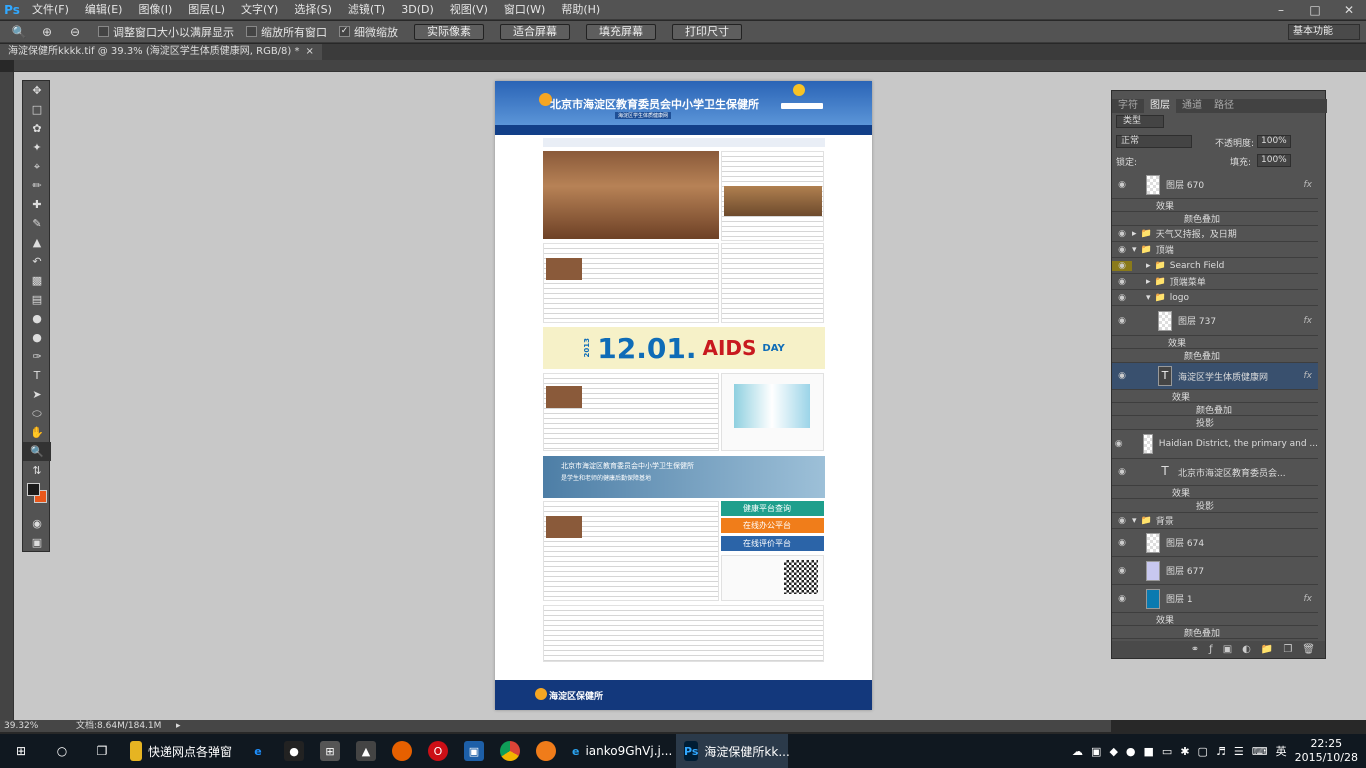  What do you see at coordinates (1077, 751) in the screenshot?
I see `cloud-icon: ☁` at bounding box center [1077, 751].